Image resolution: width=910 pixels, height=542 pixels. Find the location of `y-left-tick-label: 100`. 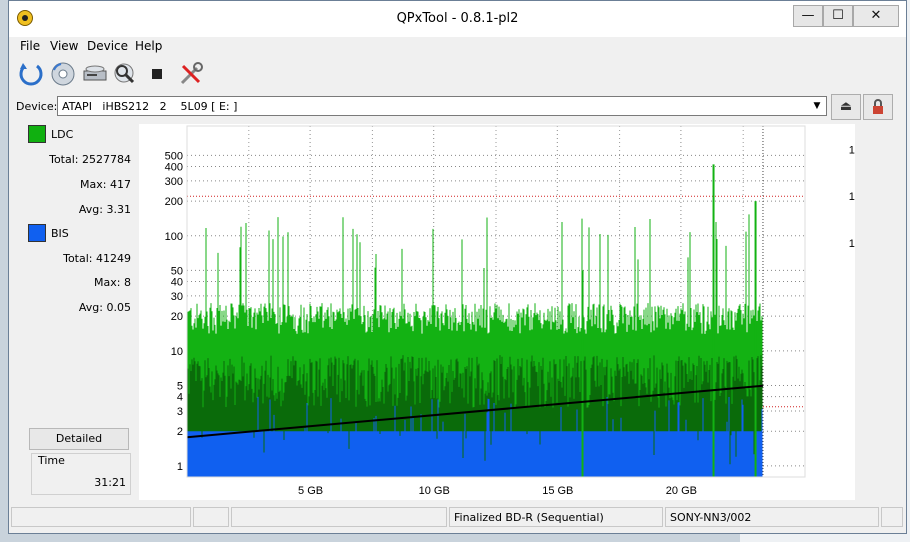

y-left-tick-label: 100 is located at coordinates (174, 237).